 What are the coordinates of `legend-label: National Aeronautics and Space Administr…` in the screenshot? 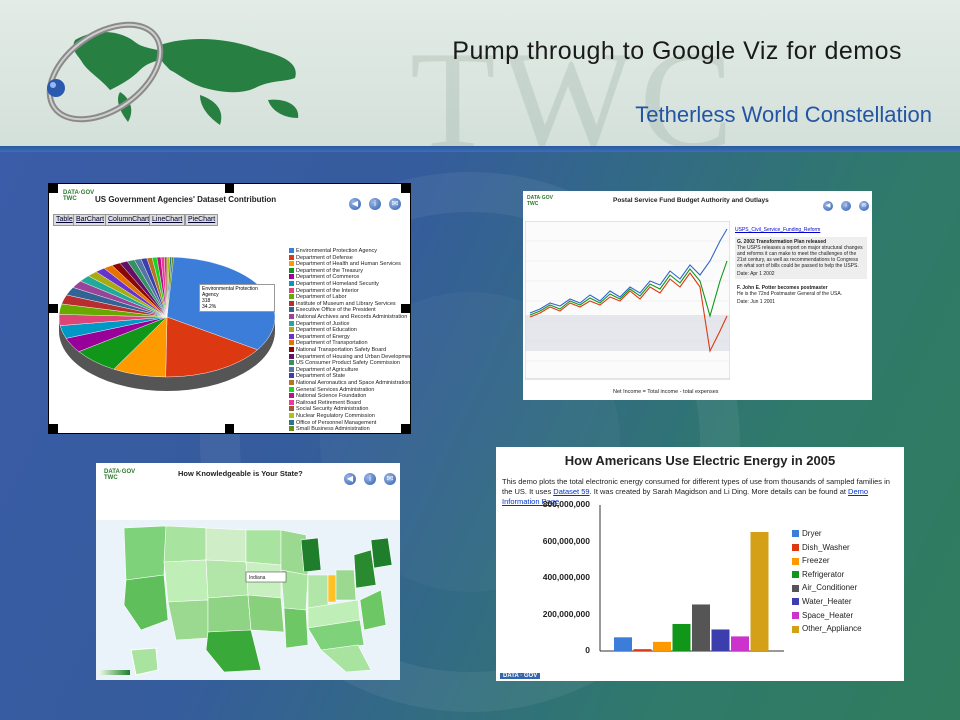 It's located at (353, 383).